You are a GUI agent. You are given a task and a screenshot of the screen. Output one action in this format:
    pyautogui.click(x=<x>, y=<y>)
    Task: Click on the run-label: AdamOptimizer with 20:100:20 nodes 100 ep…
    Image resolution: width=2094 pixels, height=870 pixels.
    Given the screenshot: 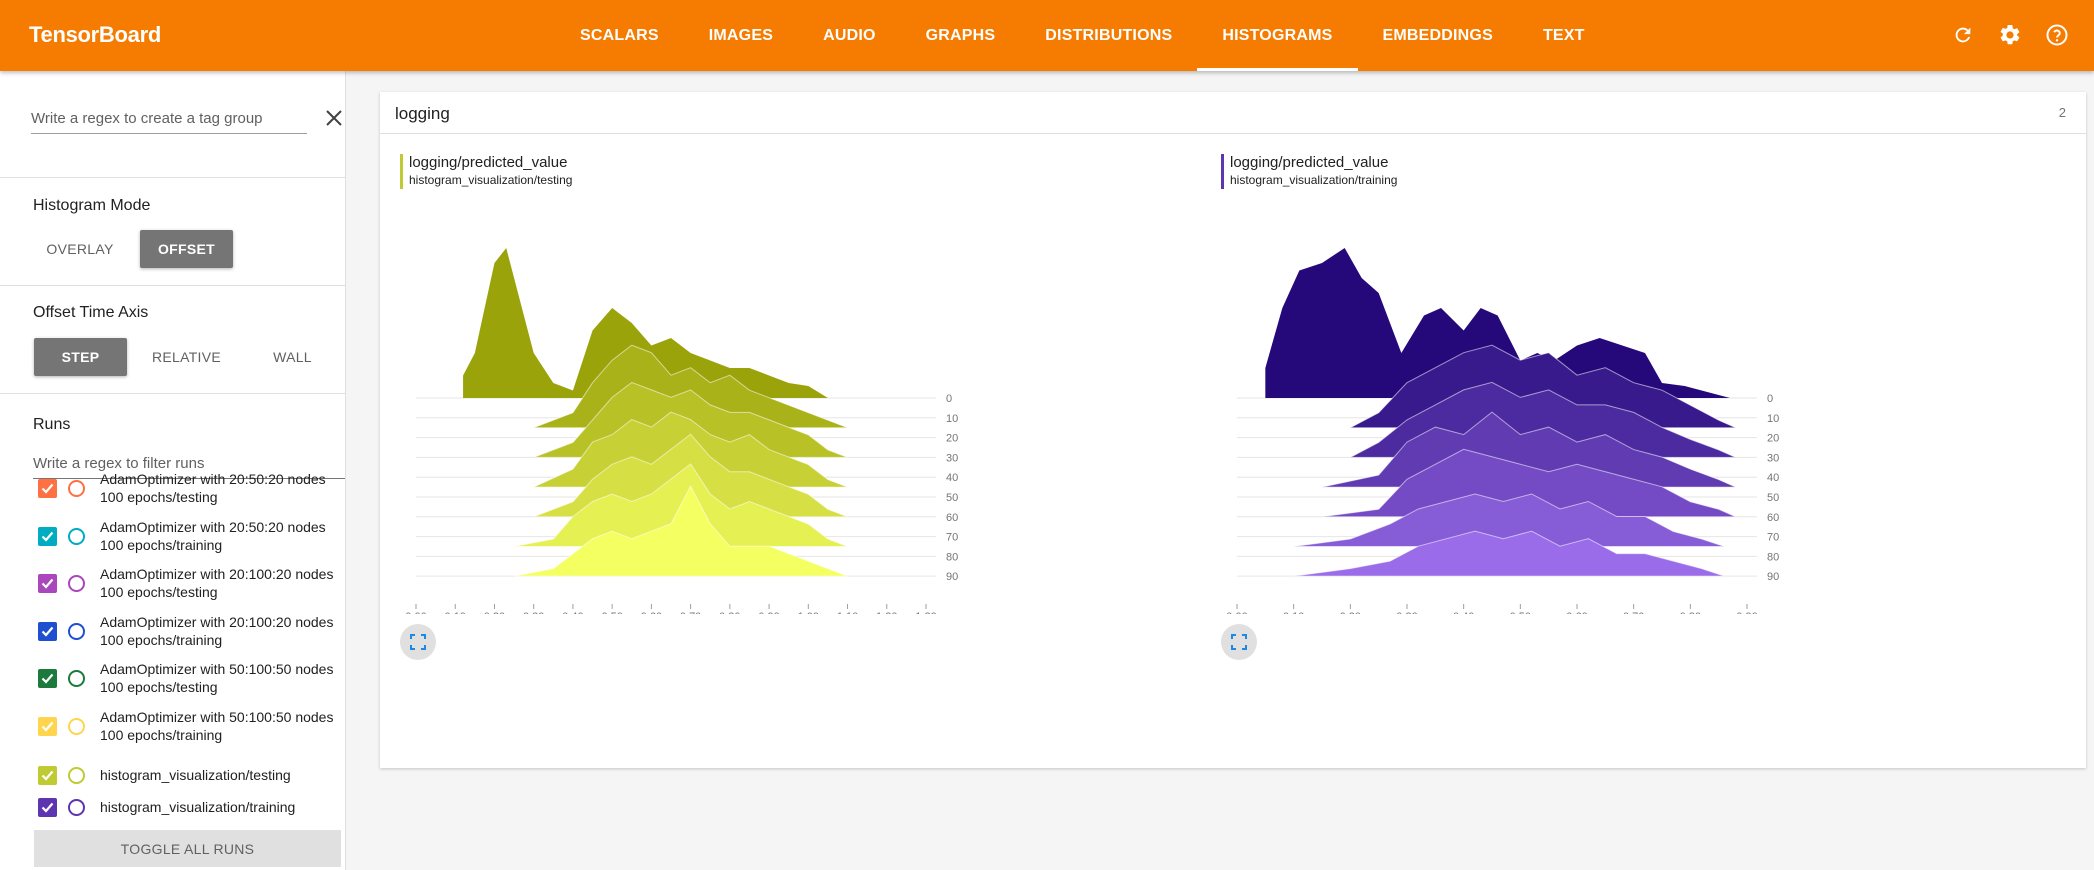 What is the action you would take?
    pyautogui.click(x=216, y=583)
    